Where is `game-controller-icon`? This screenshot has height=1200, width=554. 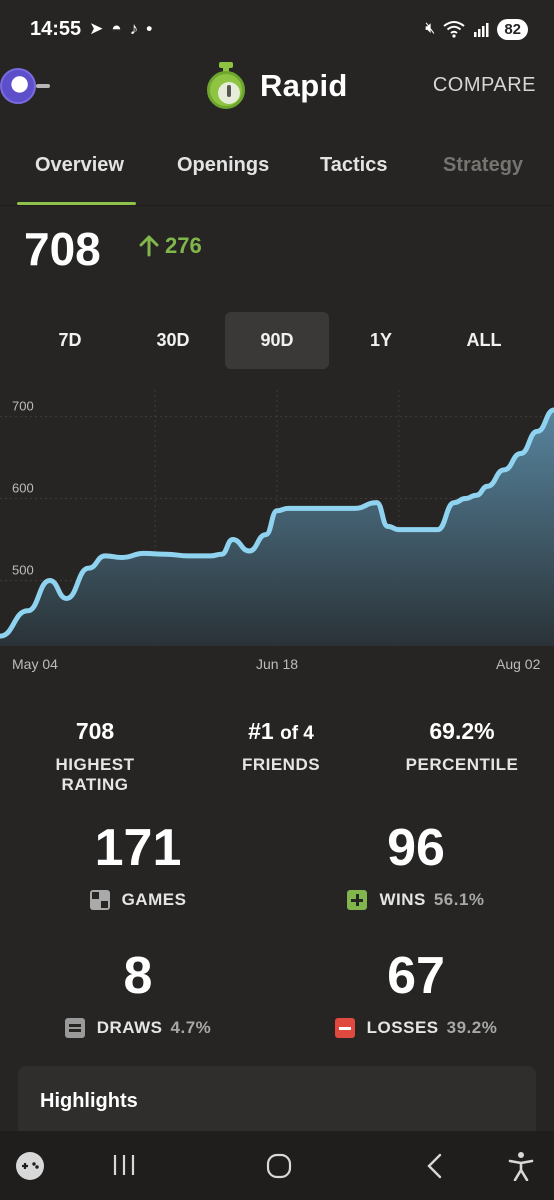
game-controller-icon is located at coordinates (30, 1166).